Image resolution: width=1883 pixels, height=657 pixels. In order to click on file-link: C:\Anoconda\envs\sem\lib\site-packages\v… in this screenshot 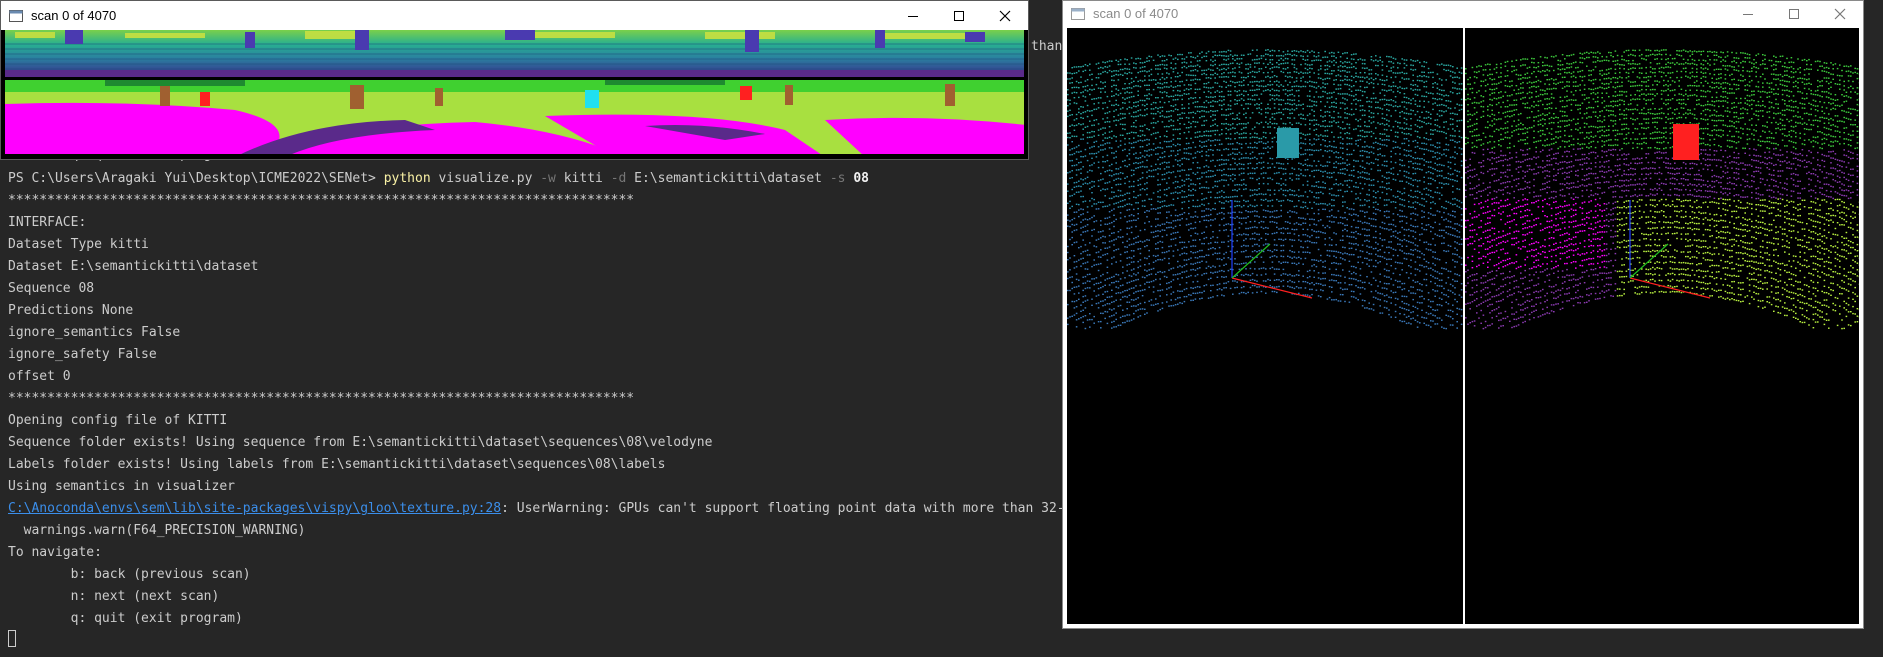, I will do `click(254, 508)`.